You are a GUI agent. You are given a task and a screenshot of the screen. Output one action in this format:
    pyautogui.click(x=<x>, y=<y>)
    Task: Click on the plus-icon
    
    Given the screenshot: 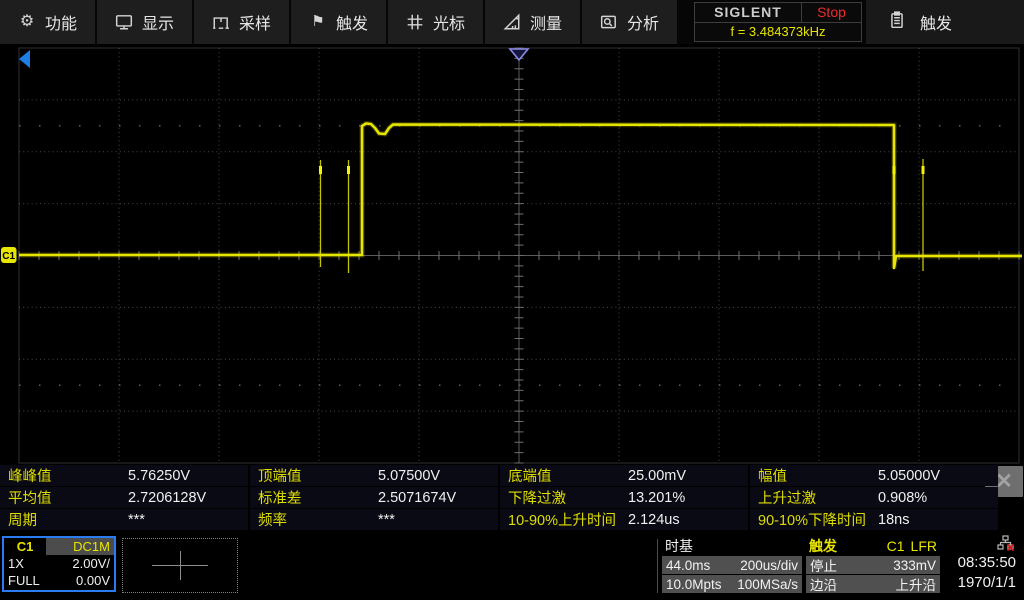 What is the action you would take?
    pyautogui.click(x=180, y=565)
    